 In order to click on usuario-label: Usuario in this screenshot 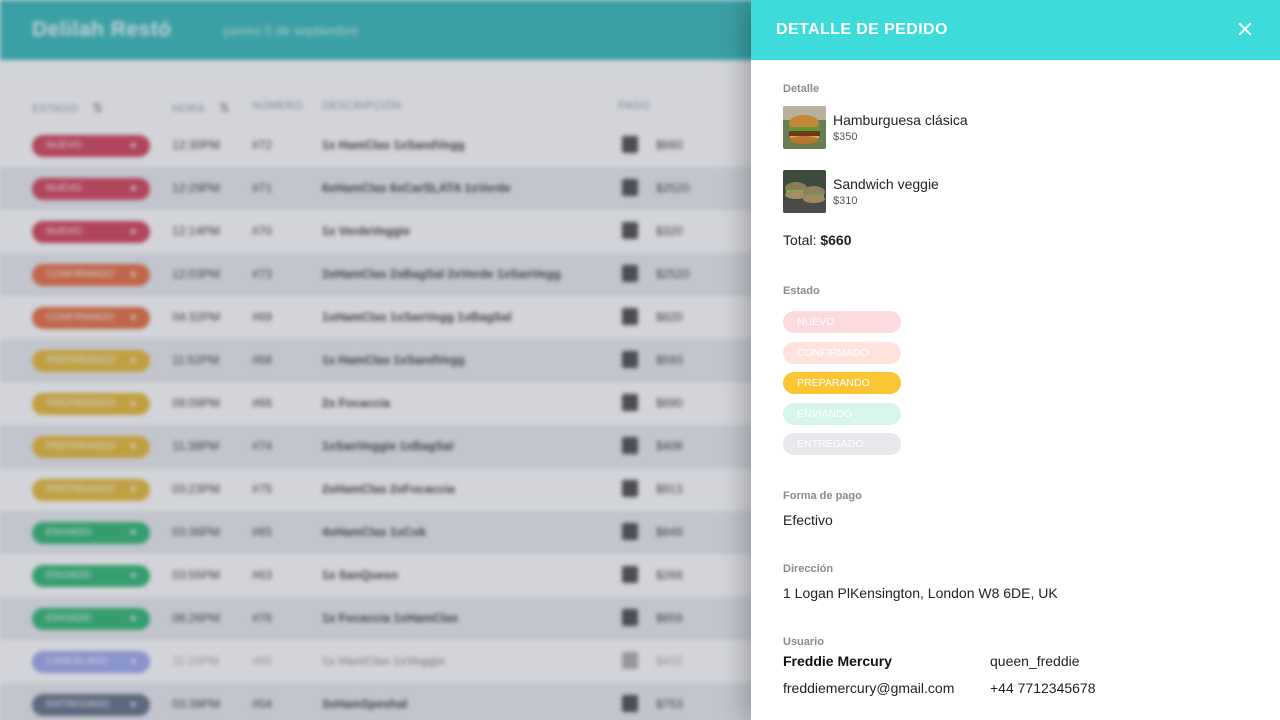, I will do `click(803, 642)`.